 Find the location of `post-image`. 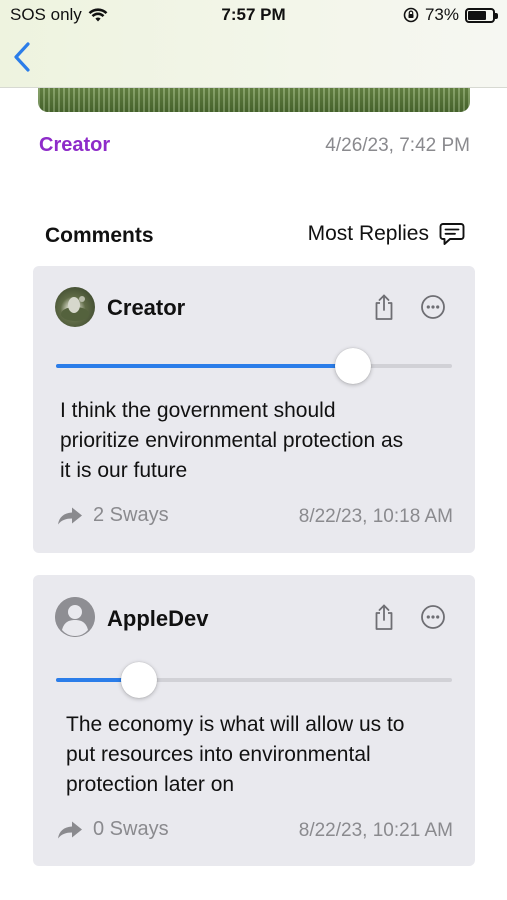

post-image is located at coordinates (254, 100).